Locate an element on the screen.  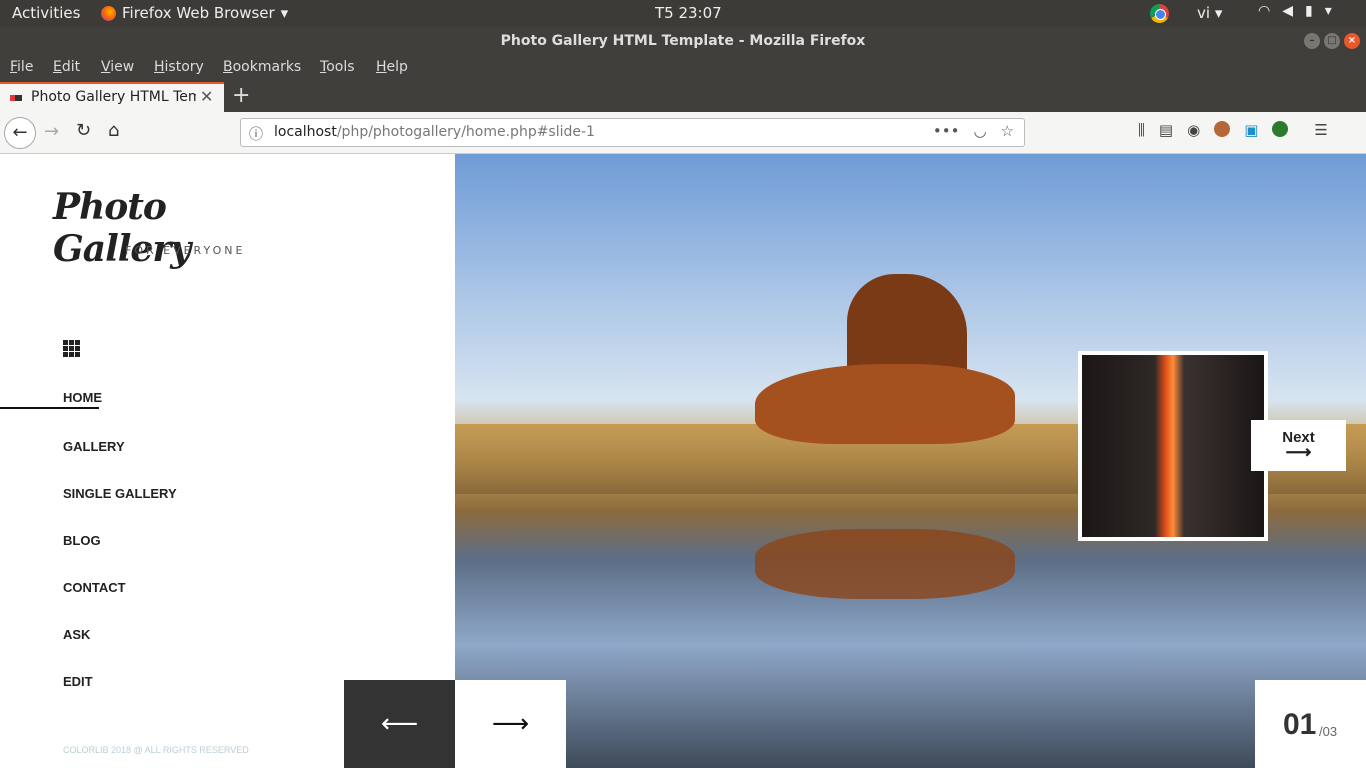
page-actions-icon: ••• is located at coordinates (946, 131).